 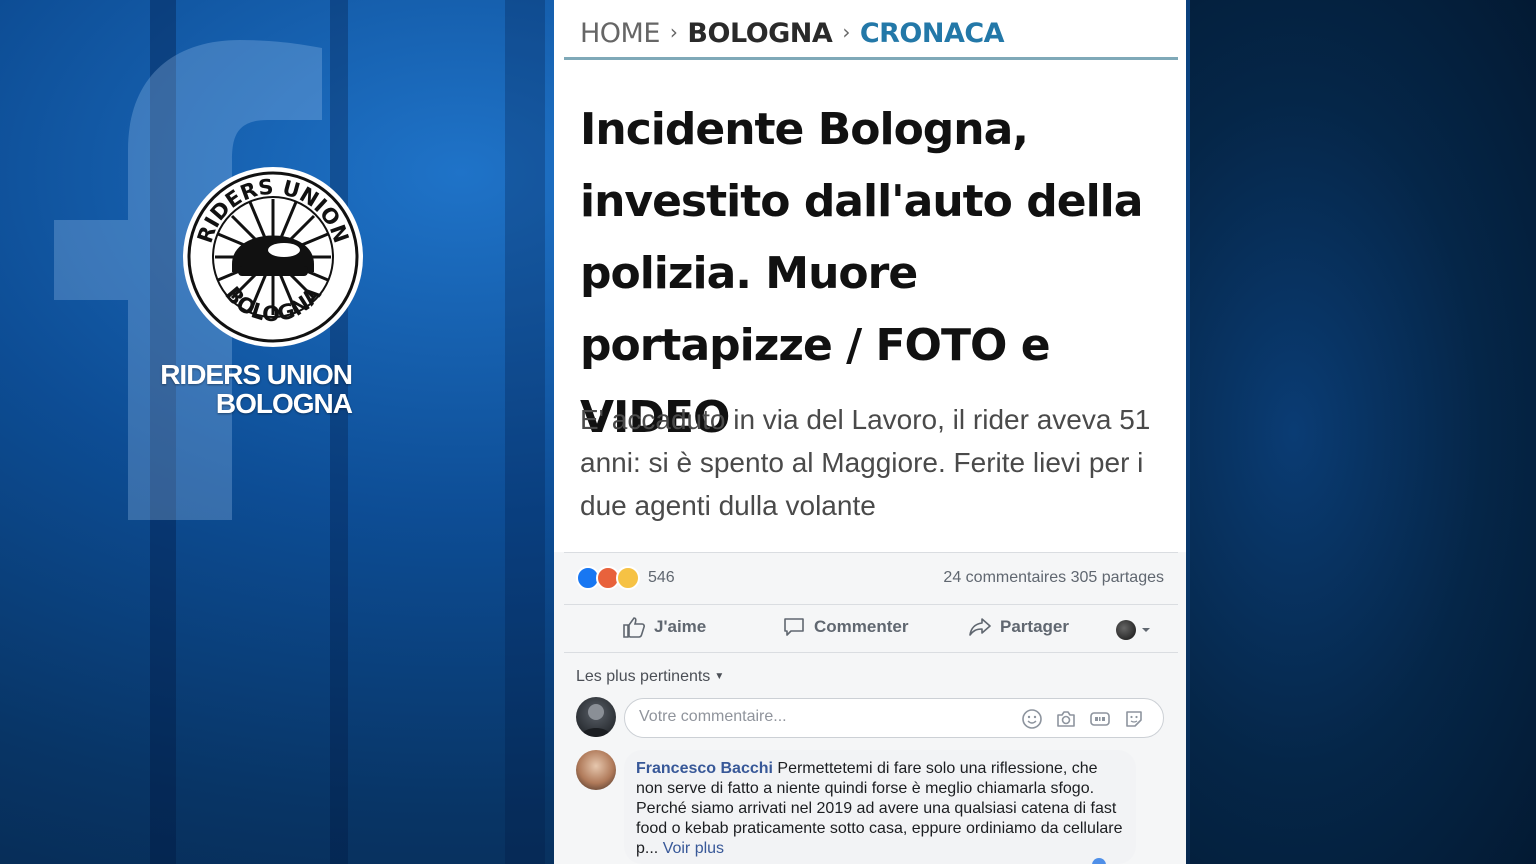 What do you see at coordinates (980, 627) in the screenshot?
I see `share-icon` at bounding box center [980, 627].